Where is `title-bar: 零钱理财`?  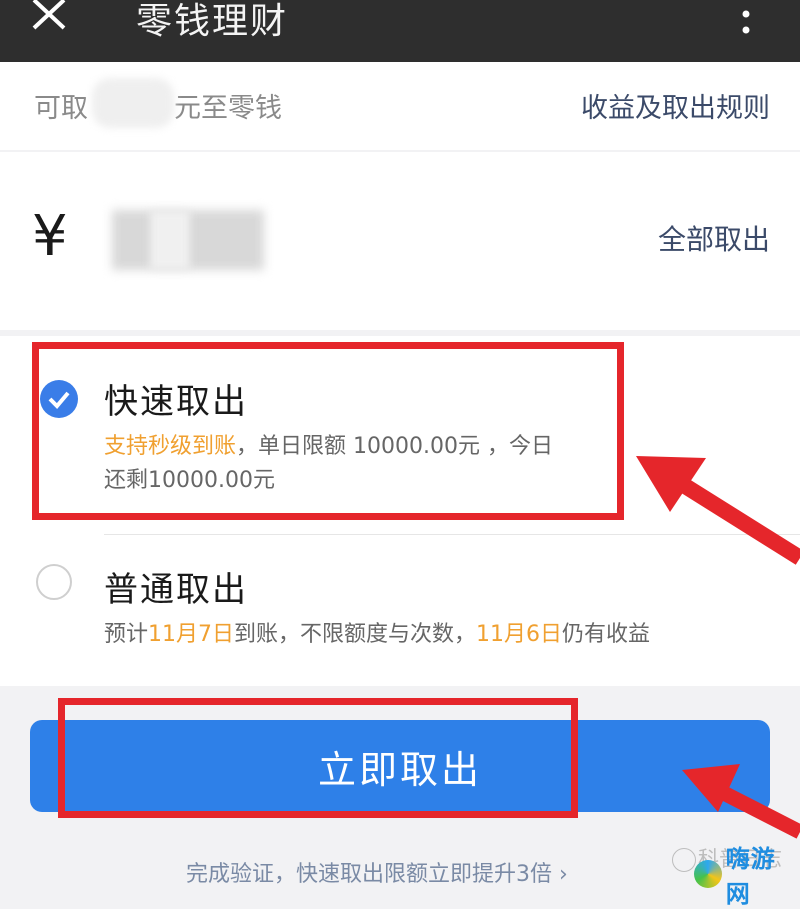
title-bar: 零钱理财 is located at coordinates (400, 31).